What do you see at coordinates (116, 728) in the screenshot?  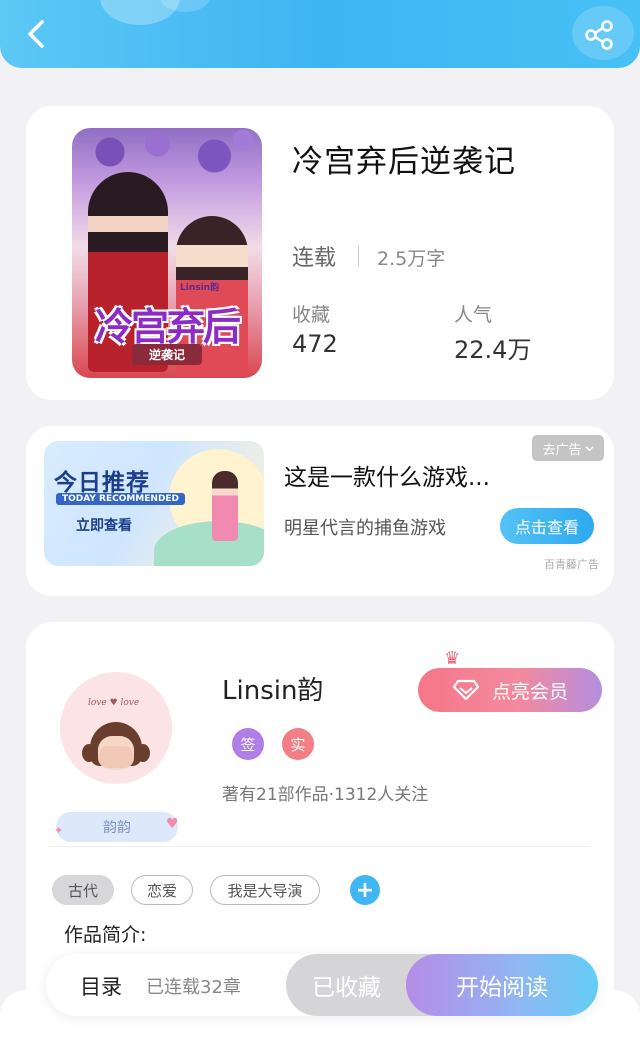 I see `author-avatar: love ♥ love` at bounding box center [116, 728].